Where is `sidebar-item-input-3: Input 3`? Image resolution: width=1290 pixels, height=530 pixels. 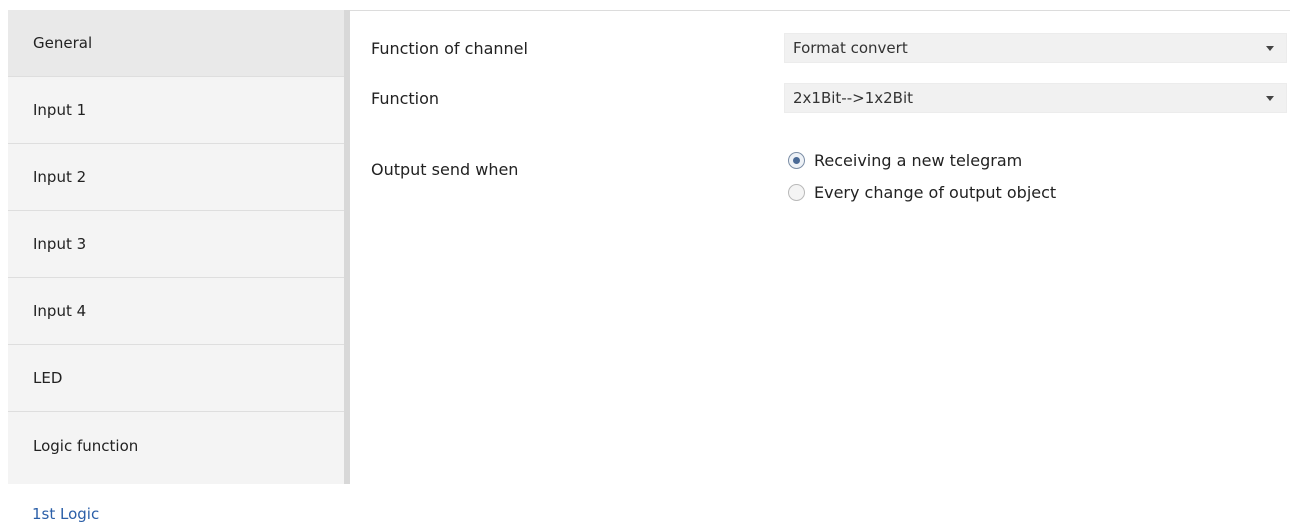
sidebar-item-input-3: Input 3 is located at coordinates (176, 244).